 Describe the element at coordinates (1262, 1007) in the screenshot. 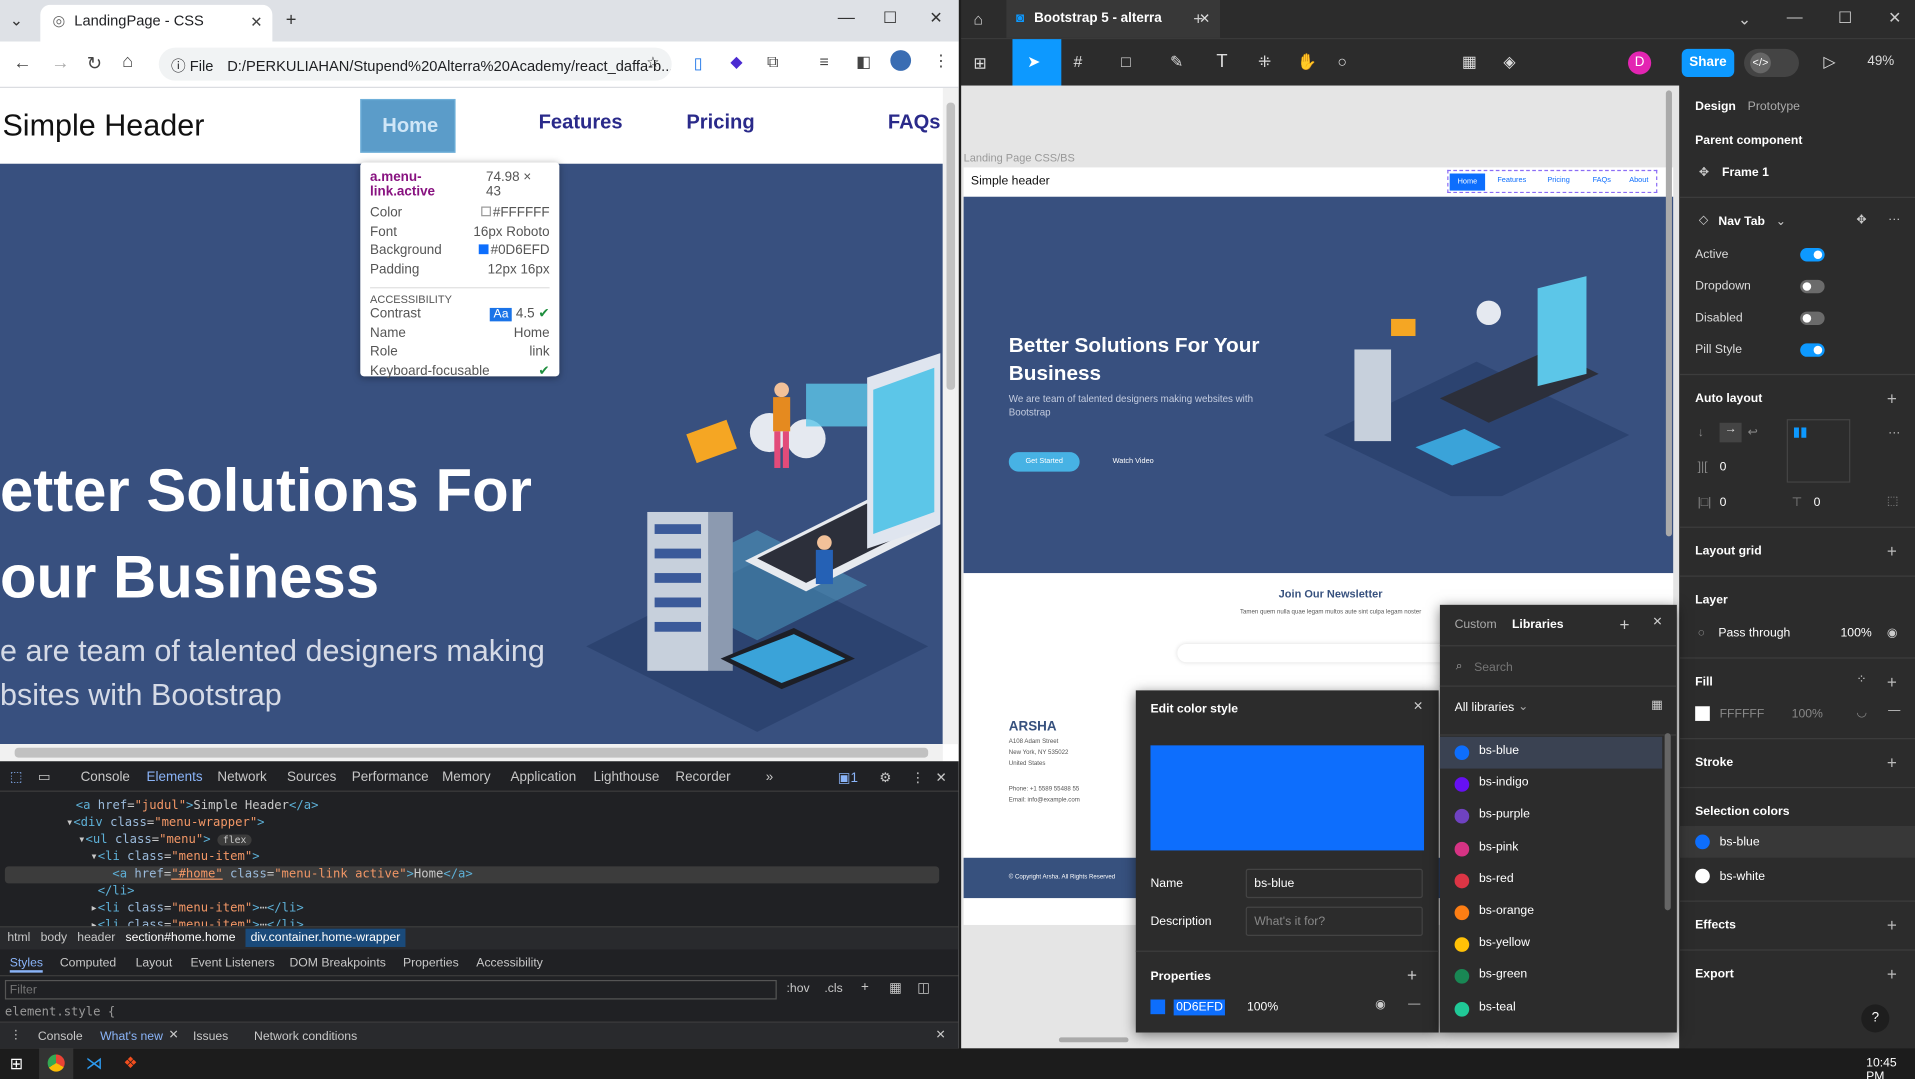

I see `ecs-opacity: 100%` at that location.